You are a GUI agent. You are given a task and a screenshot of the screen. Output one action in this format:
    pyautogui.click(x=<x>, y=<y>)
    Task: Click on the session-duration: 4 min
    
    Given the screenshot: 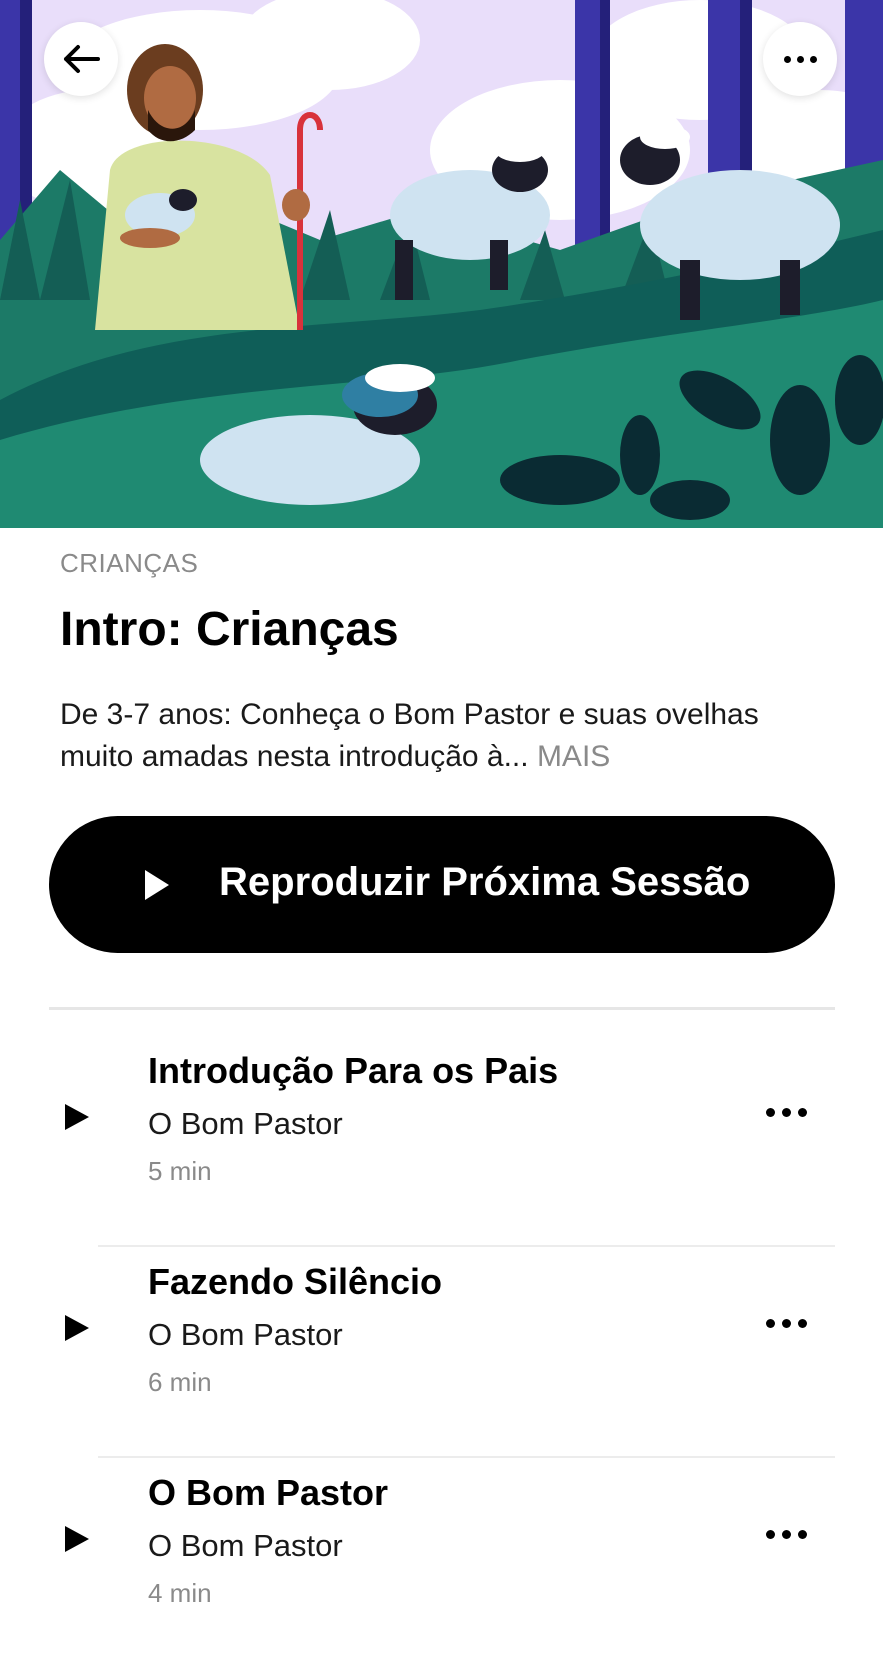 What is the action you would take?
    pyautogui.click(x=180, y=1593)
    